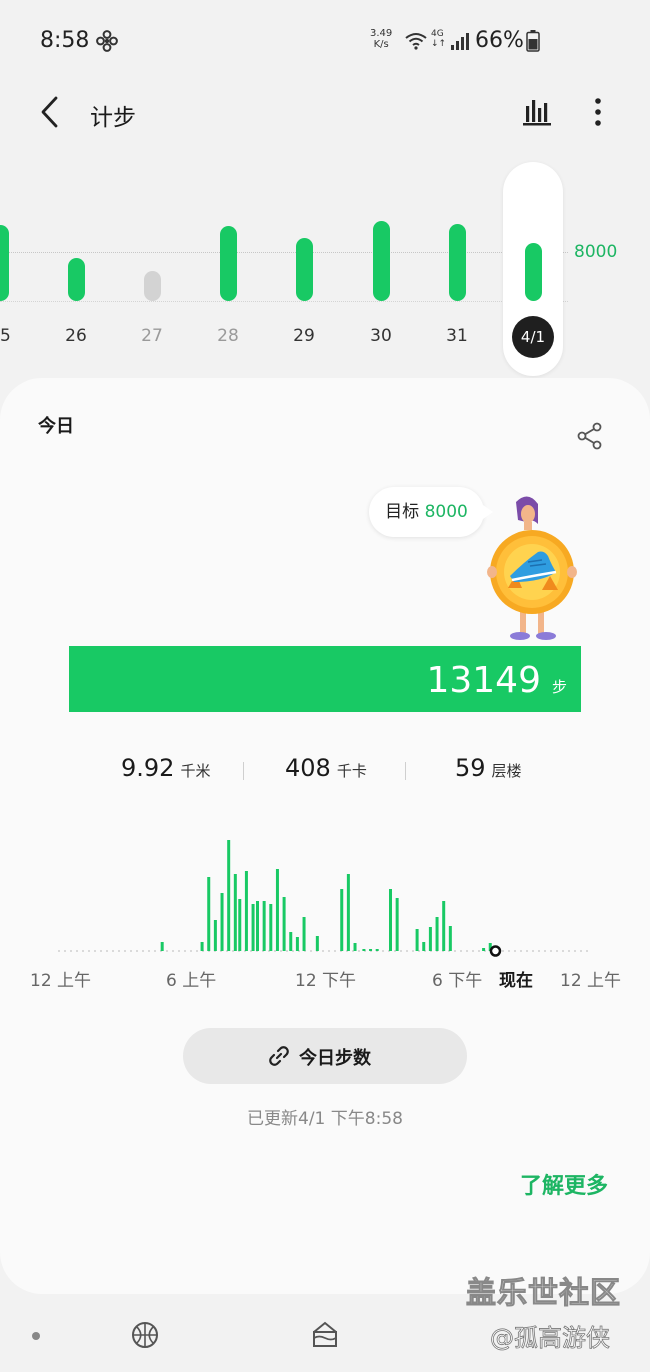  I want to click on last-updated-text: 已更新4/1 下午8:58, so click(325, 1119).